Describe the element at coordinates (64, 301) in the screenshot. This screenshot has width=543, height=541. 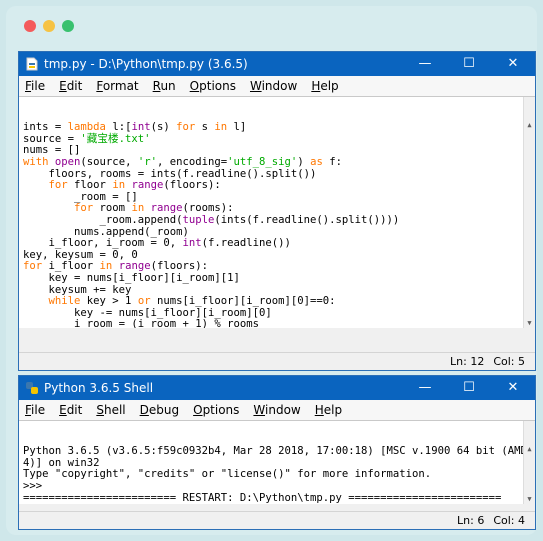
I see `code-token: while` at that location.